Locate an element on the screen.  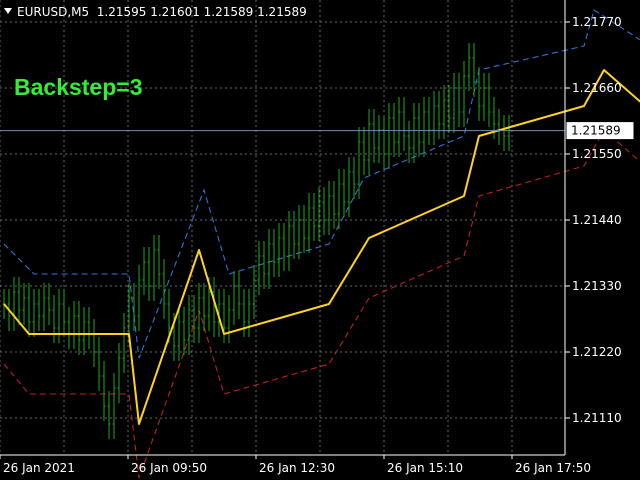
ohlc-values: 1.21595 1.21601 1.21589 1.21589 is located at coordinates (201, 12).